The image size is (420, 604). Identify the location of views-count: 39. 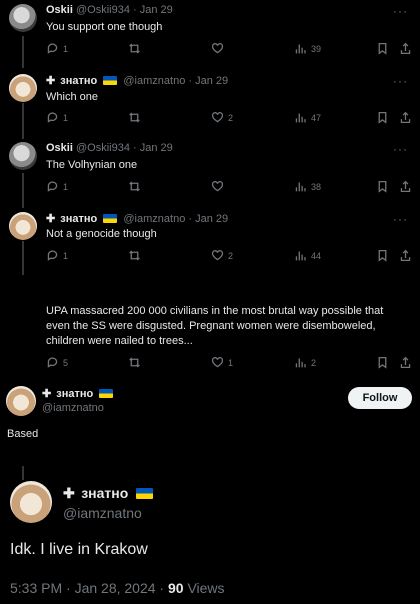
(316, 48).